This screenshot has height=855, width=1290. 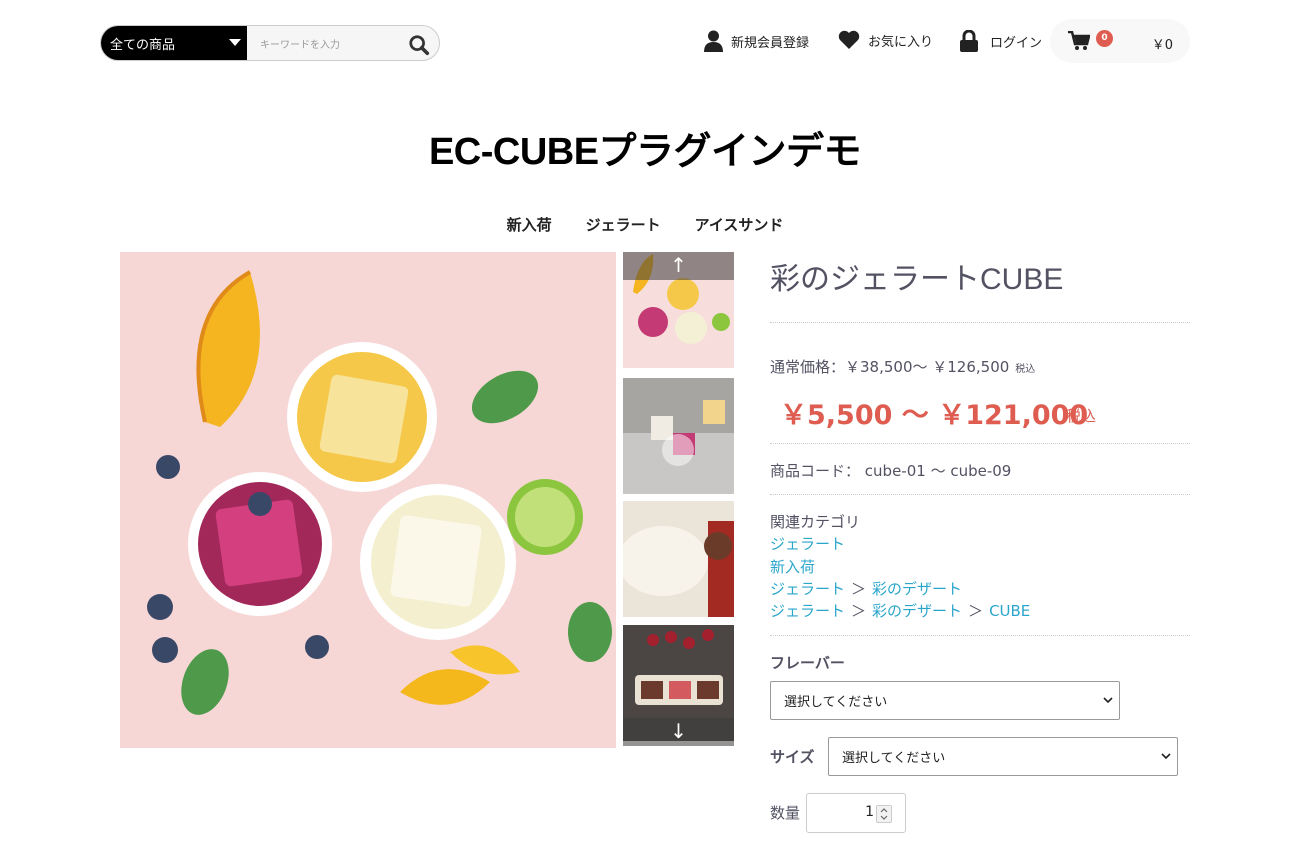 I want to click on product-code-value: cube-01 〜 cube-09, so click(x=938, y=471).